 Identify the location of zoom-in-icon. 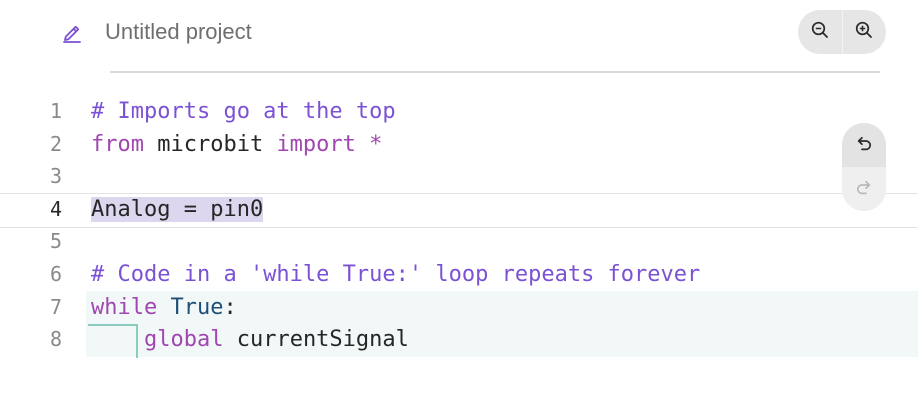
(864, 32).